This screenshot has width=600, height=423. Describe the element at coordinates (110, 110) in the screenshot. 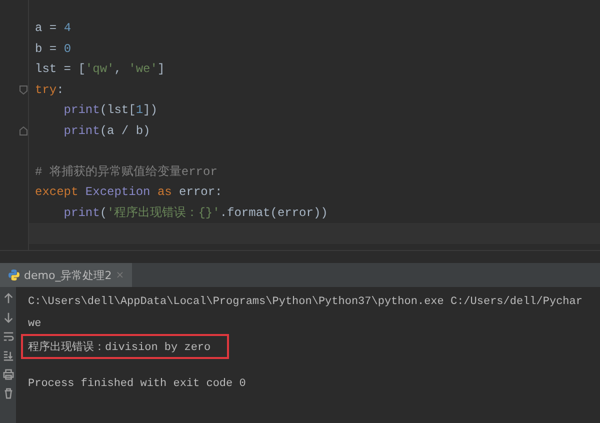

I see `code-line: print(lst[1])` at that location.